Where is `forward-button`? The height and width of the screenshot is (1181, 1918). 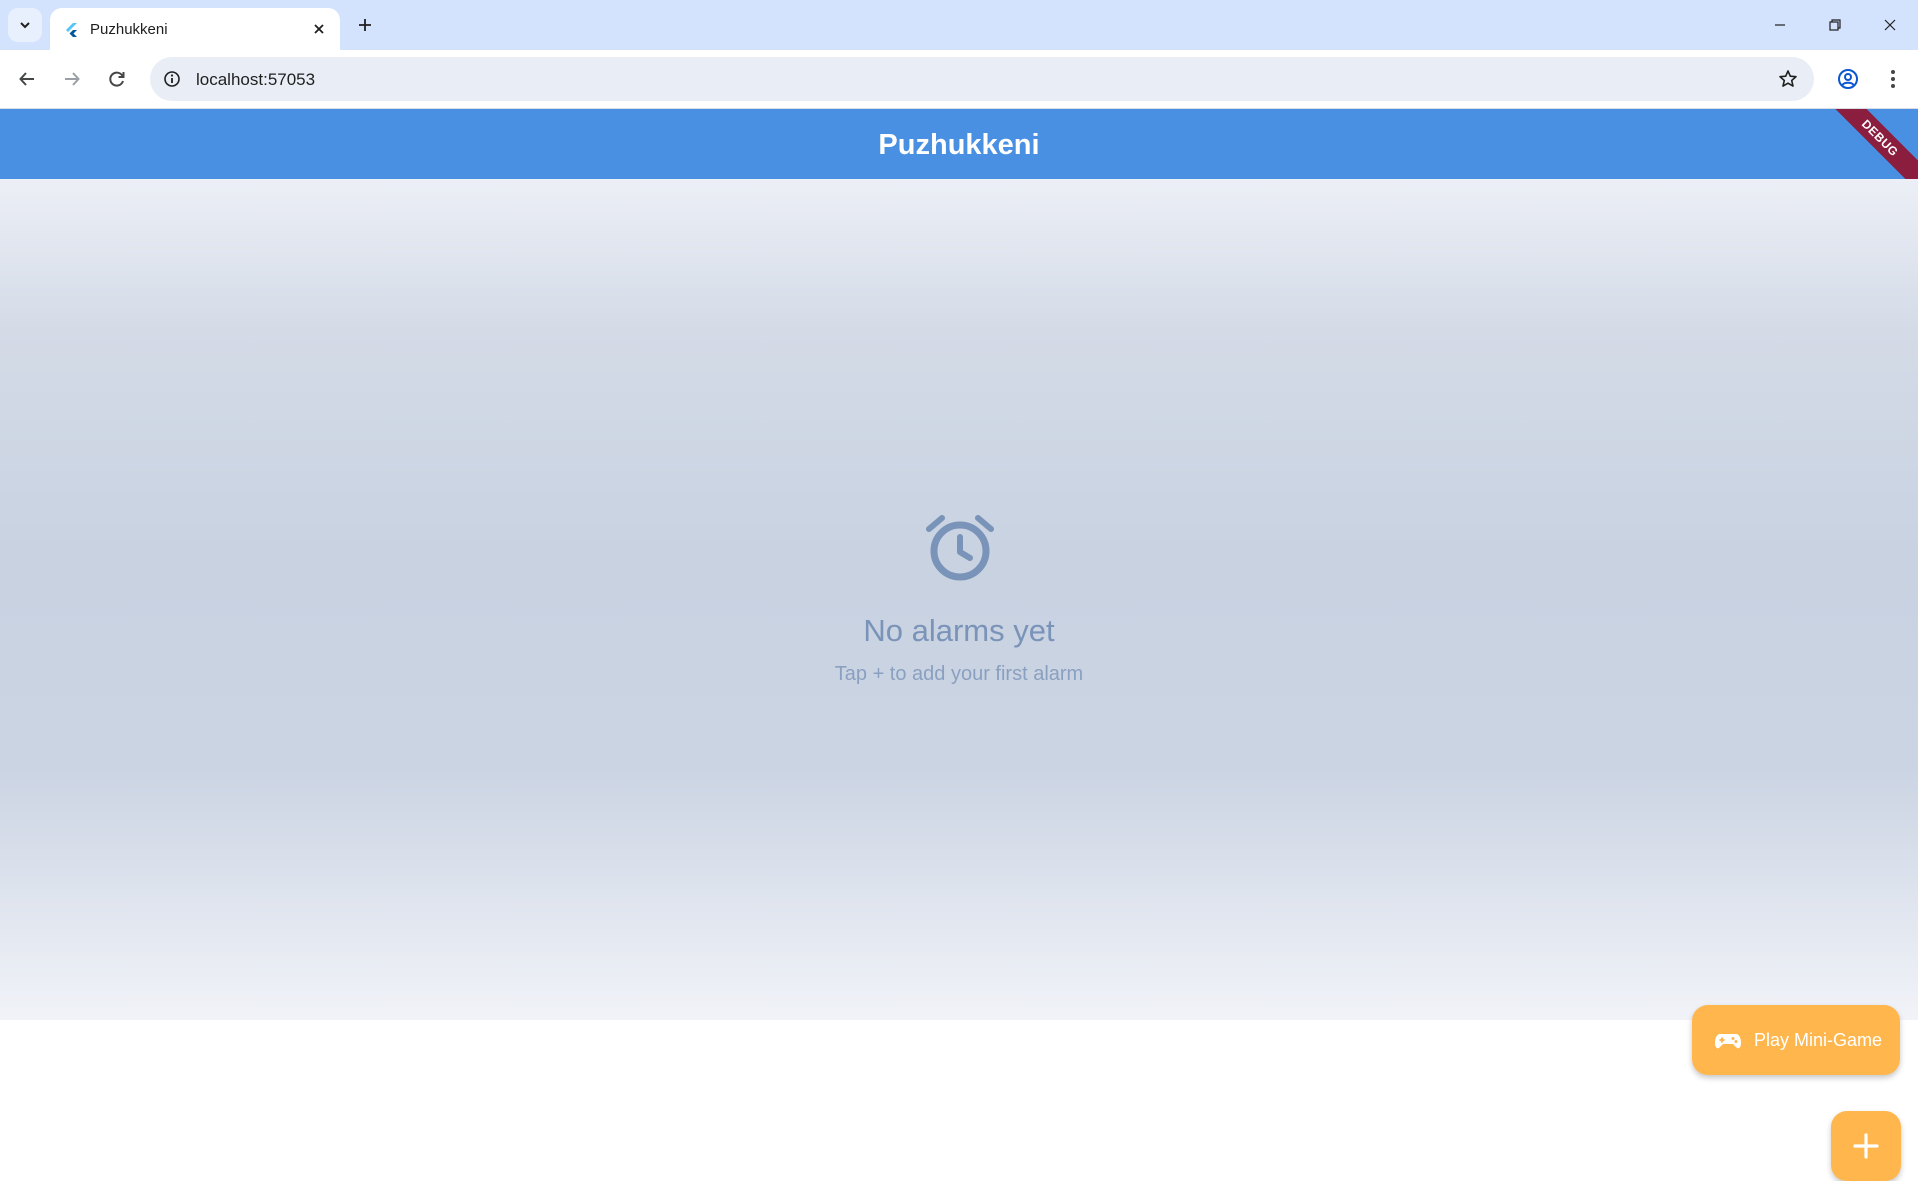
forward-button is located at coordinates (72, 79).